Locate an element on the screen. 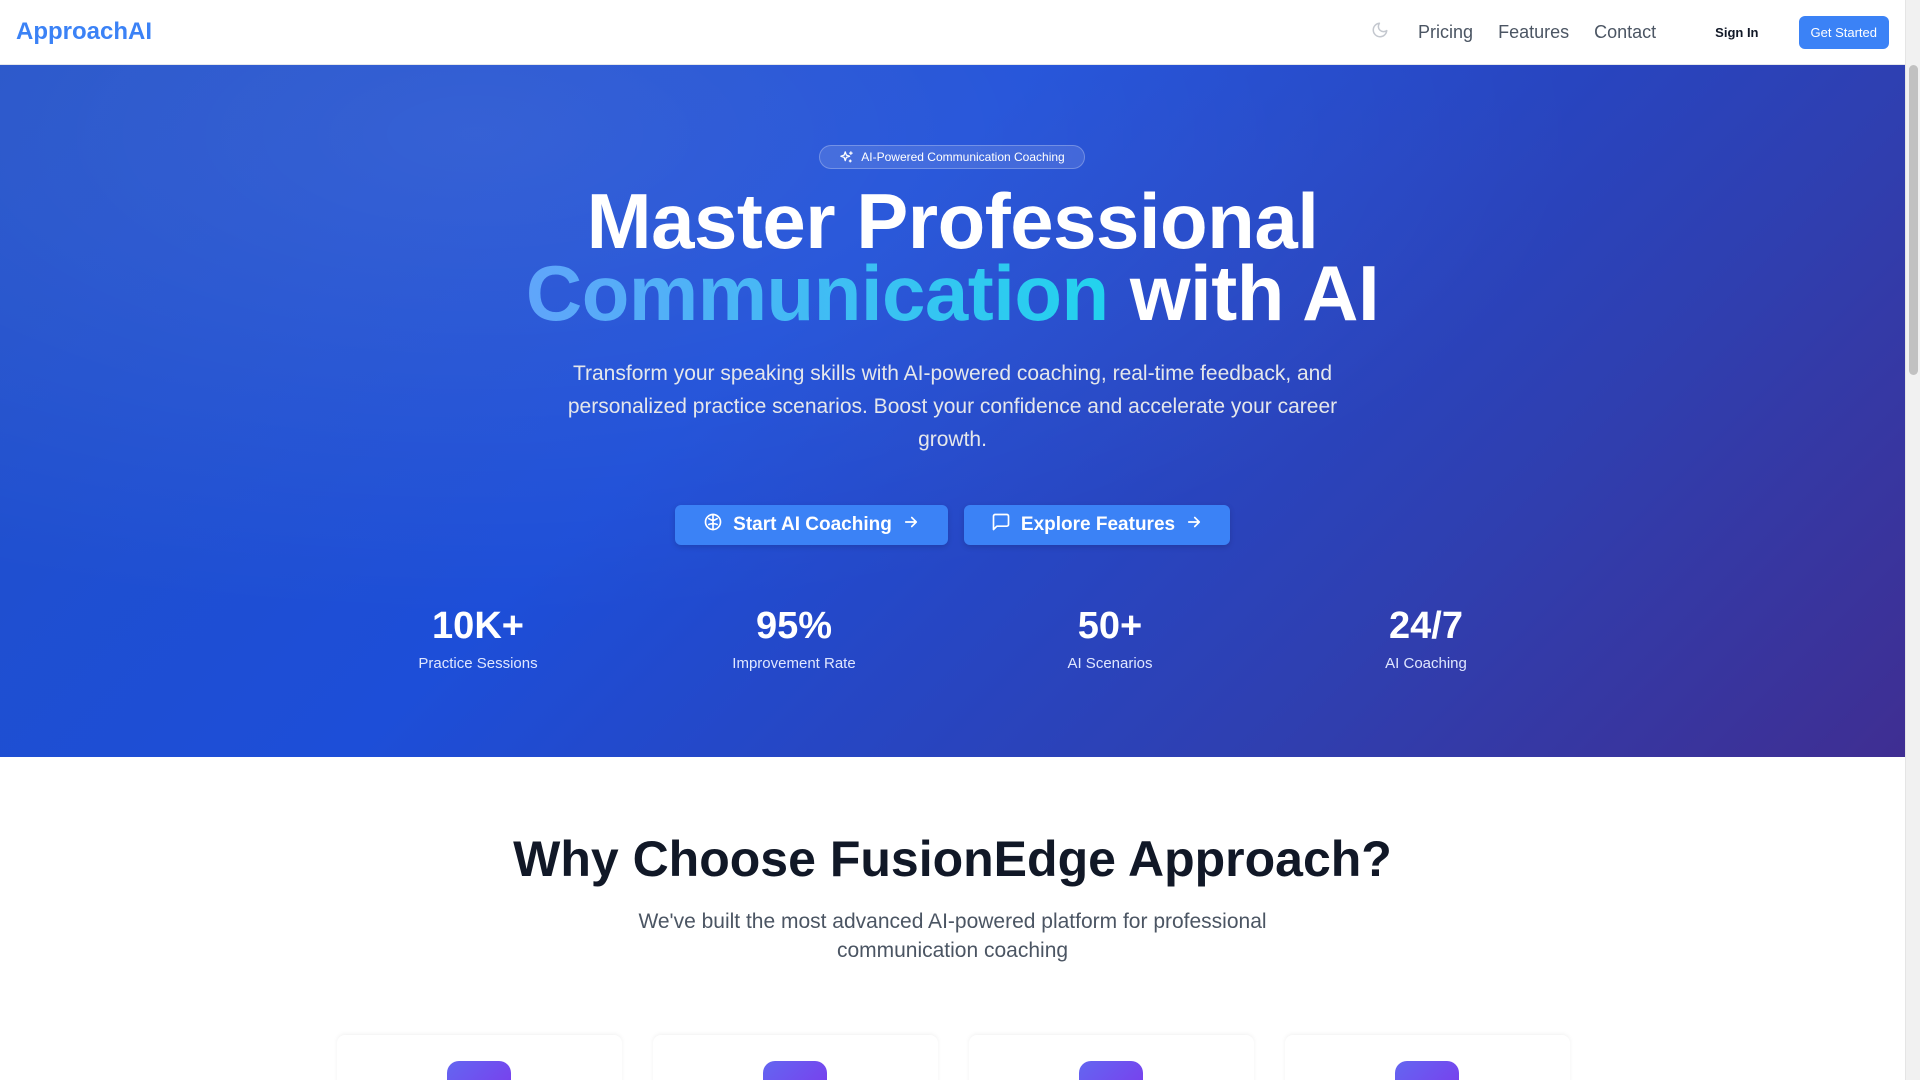  moon-icon is located at coordinates (1380, 32).